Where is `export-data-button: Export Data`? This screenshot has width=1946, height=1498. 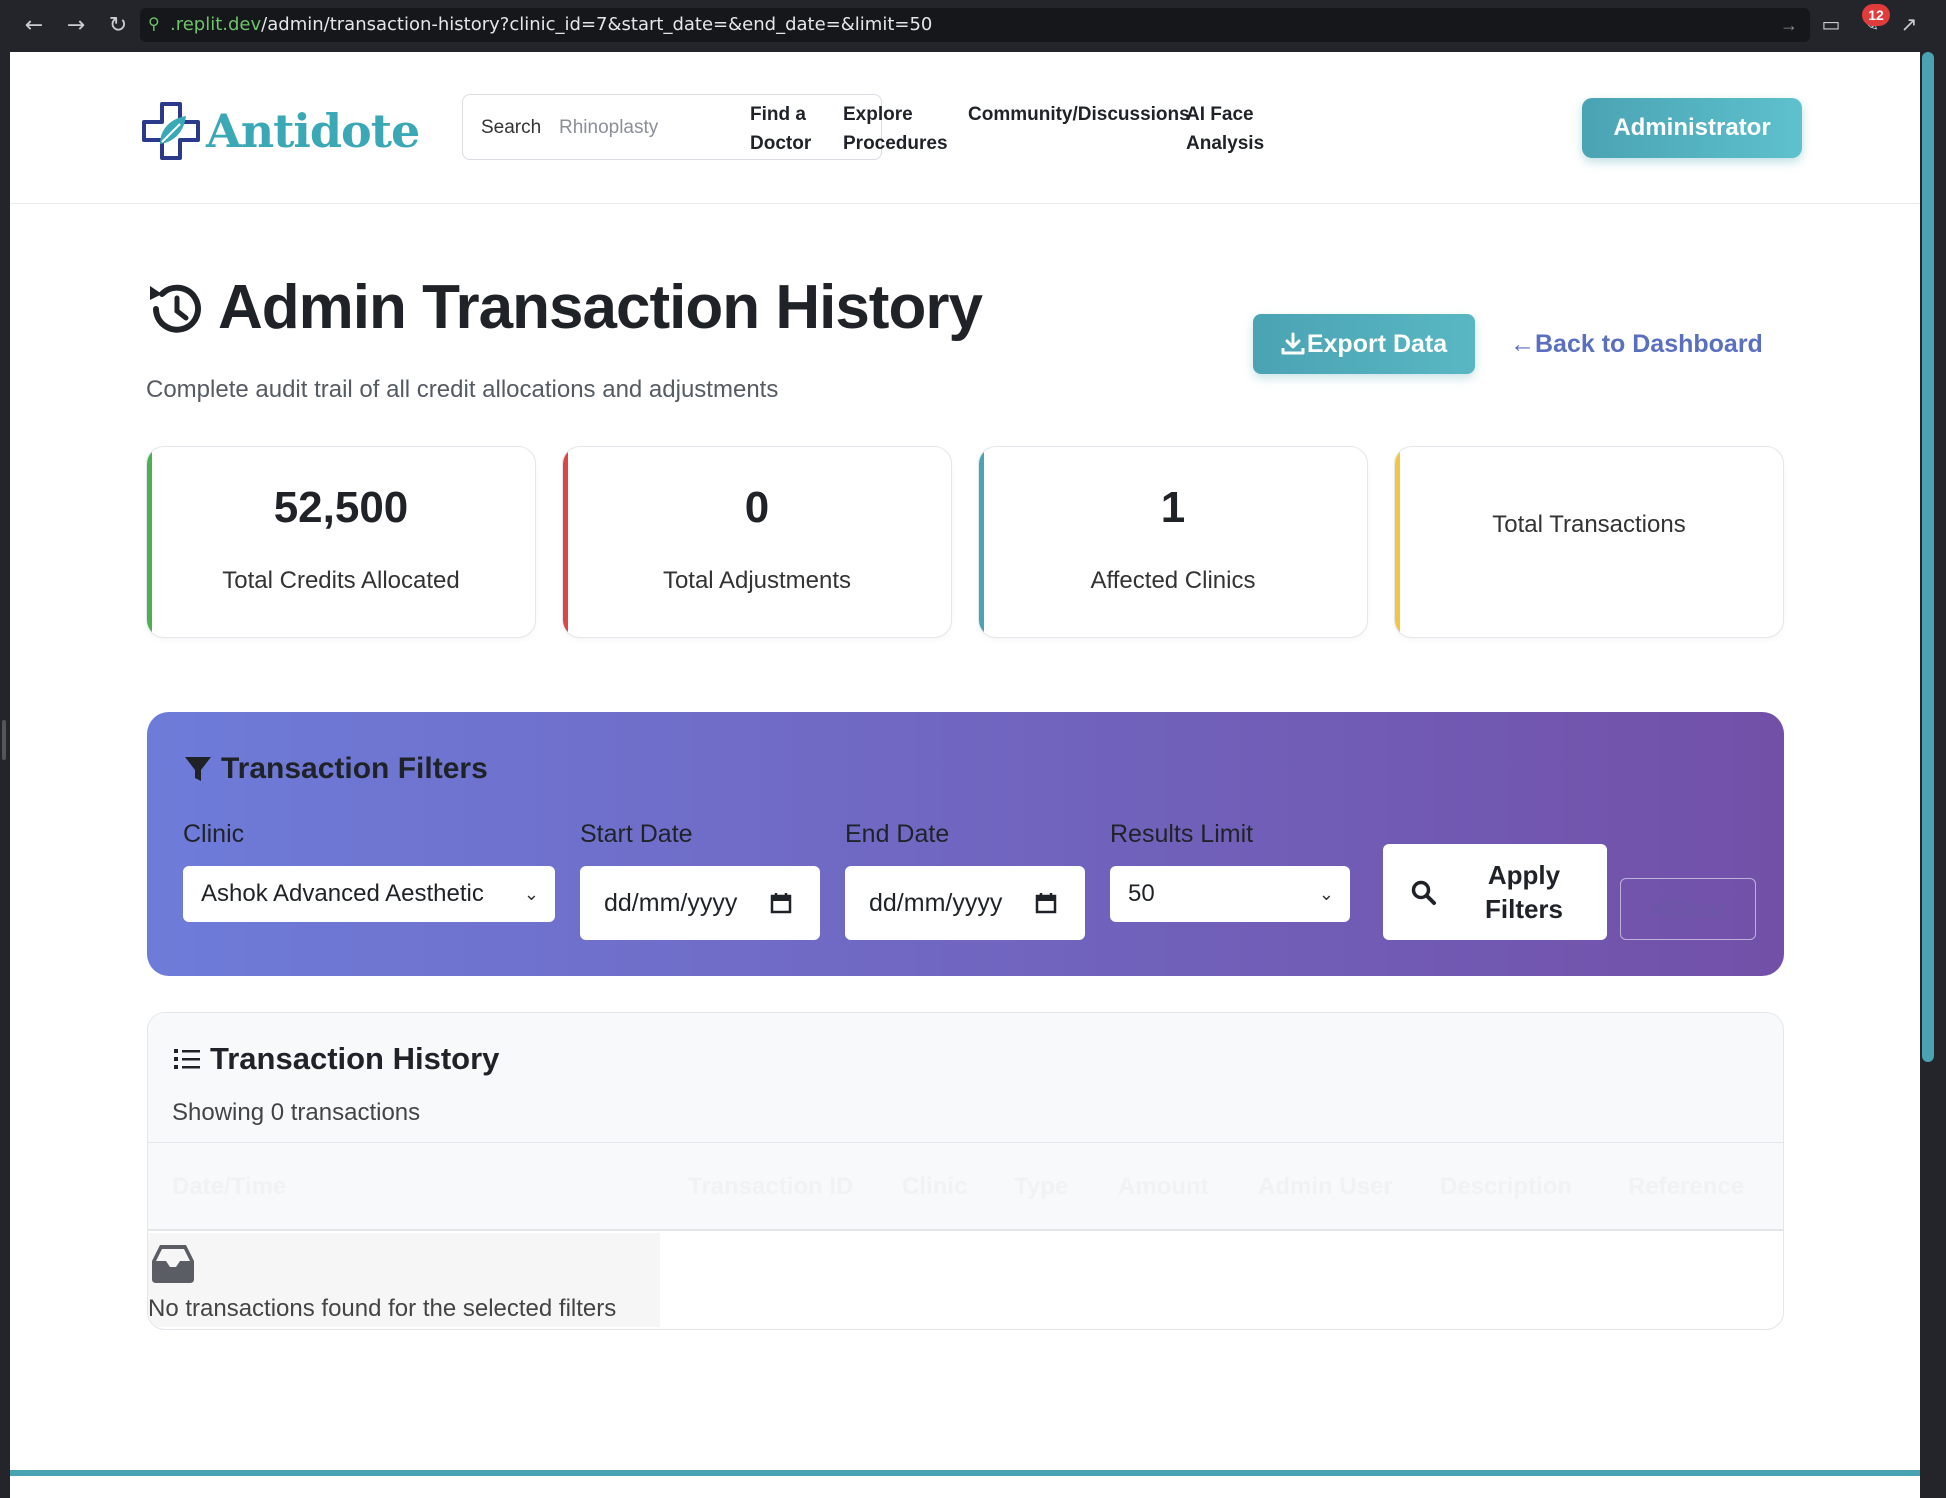
export-data-button: Export Data is located at coordinates (1364, 344).